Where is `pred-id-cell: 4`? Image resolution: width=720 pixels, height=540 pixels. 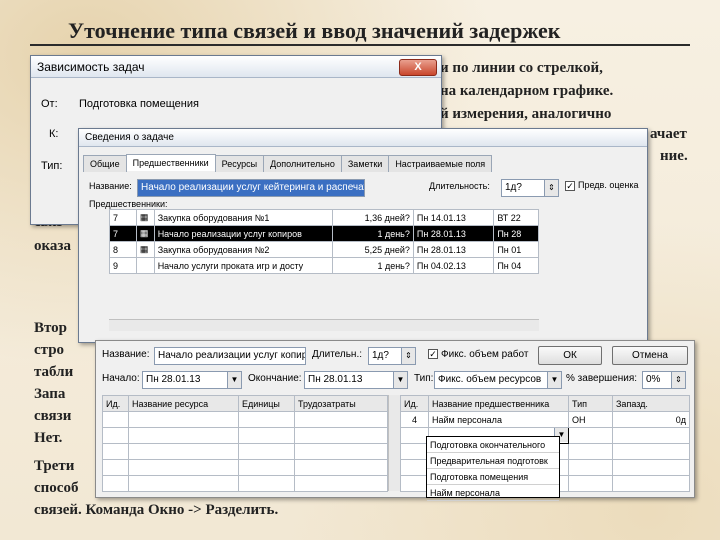 pred-id-cell: 4 is located at coordinates (414, 419).